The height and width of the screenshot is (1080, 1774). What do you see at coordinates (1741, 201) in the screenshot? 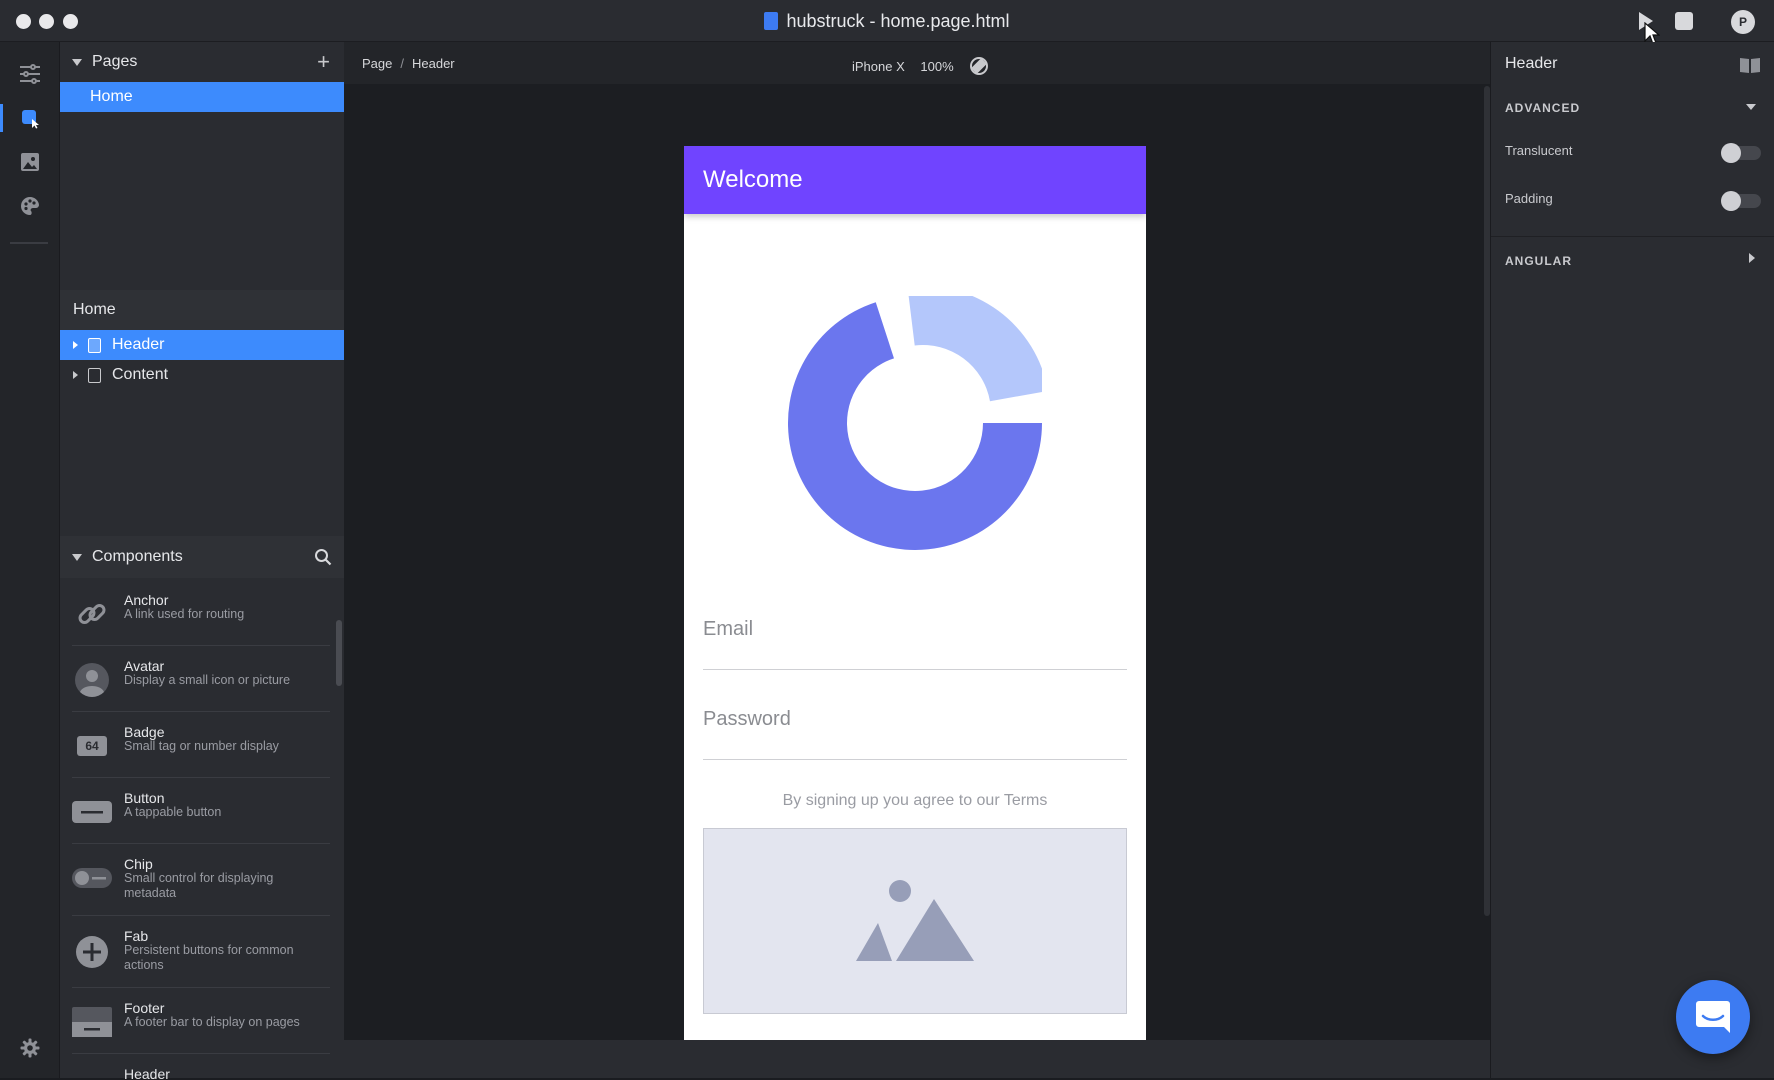
I see `padding-toggle` at bounding box center [1741, 201].